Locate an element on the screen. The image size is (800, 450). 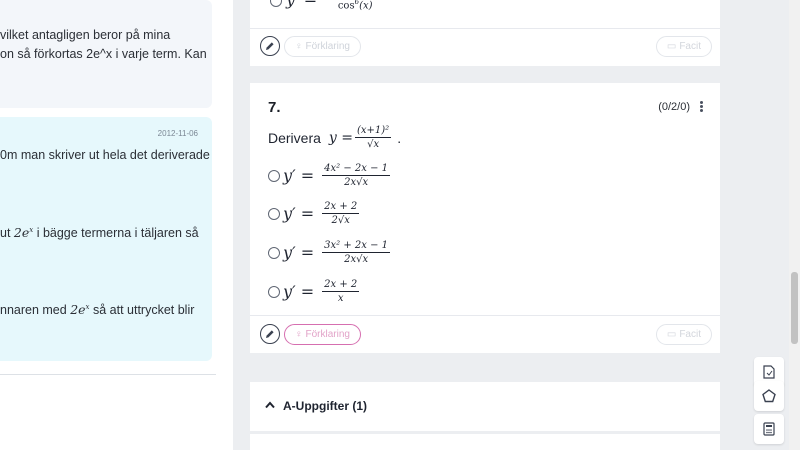
calculator-tool-button is located at coordinates (769, 429).